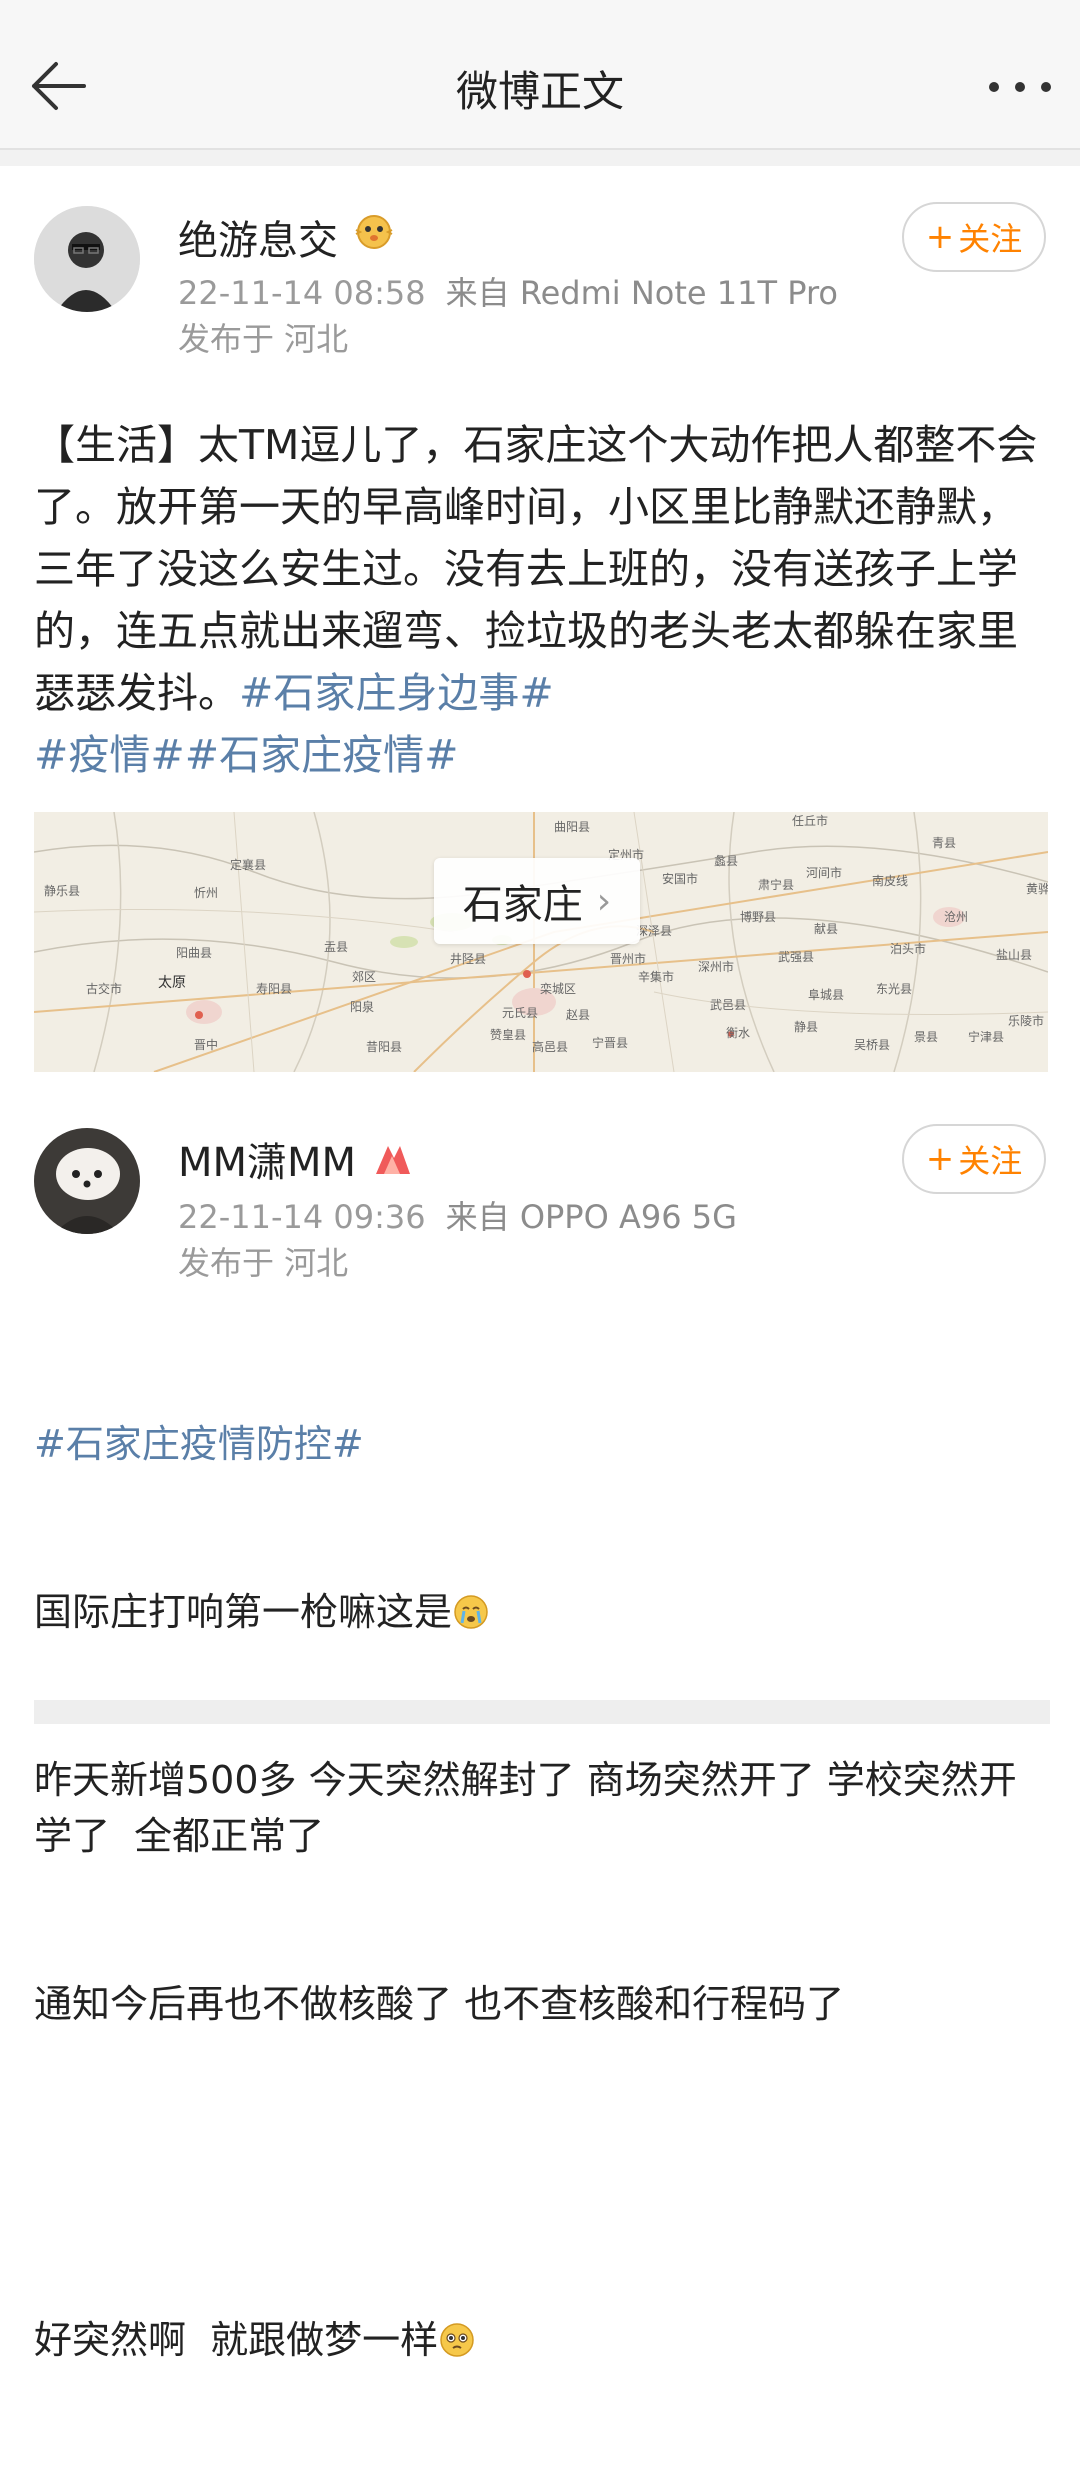 The width and height of the screenshot is (1080, 2480). I want to click on rank-badge-icon, so click(393, 1160).